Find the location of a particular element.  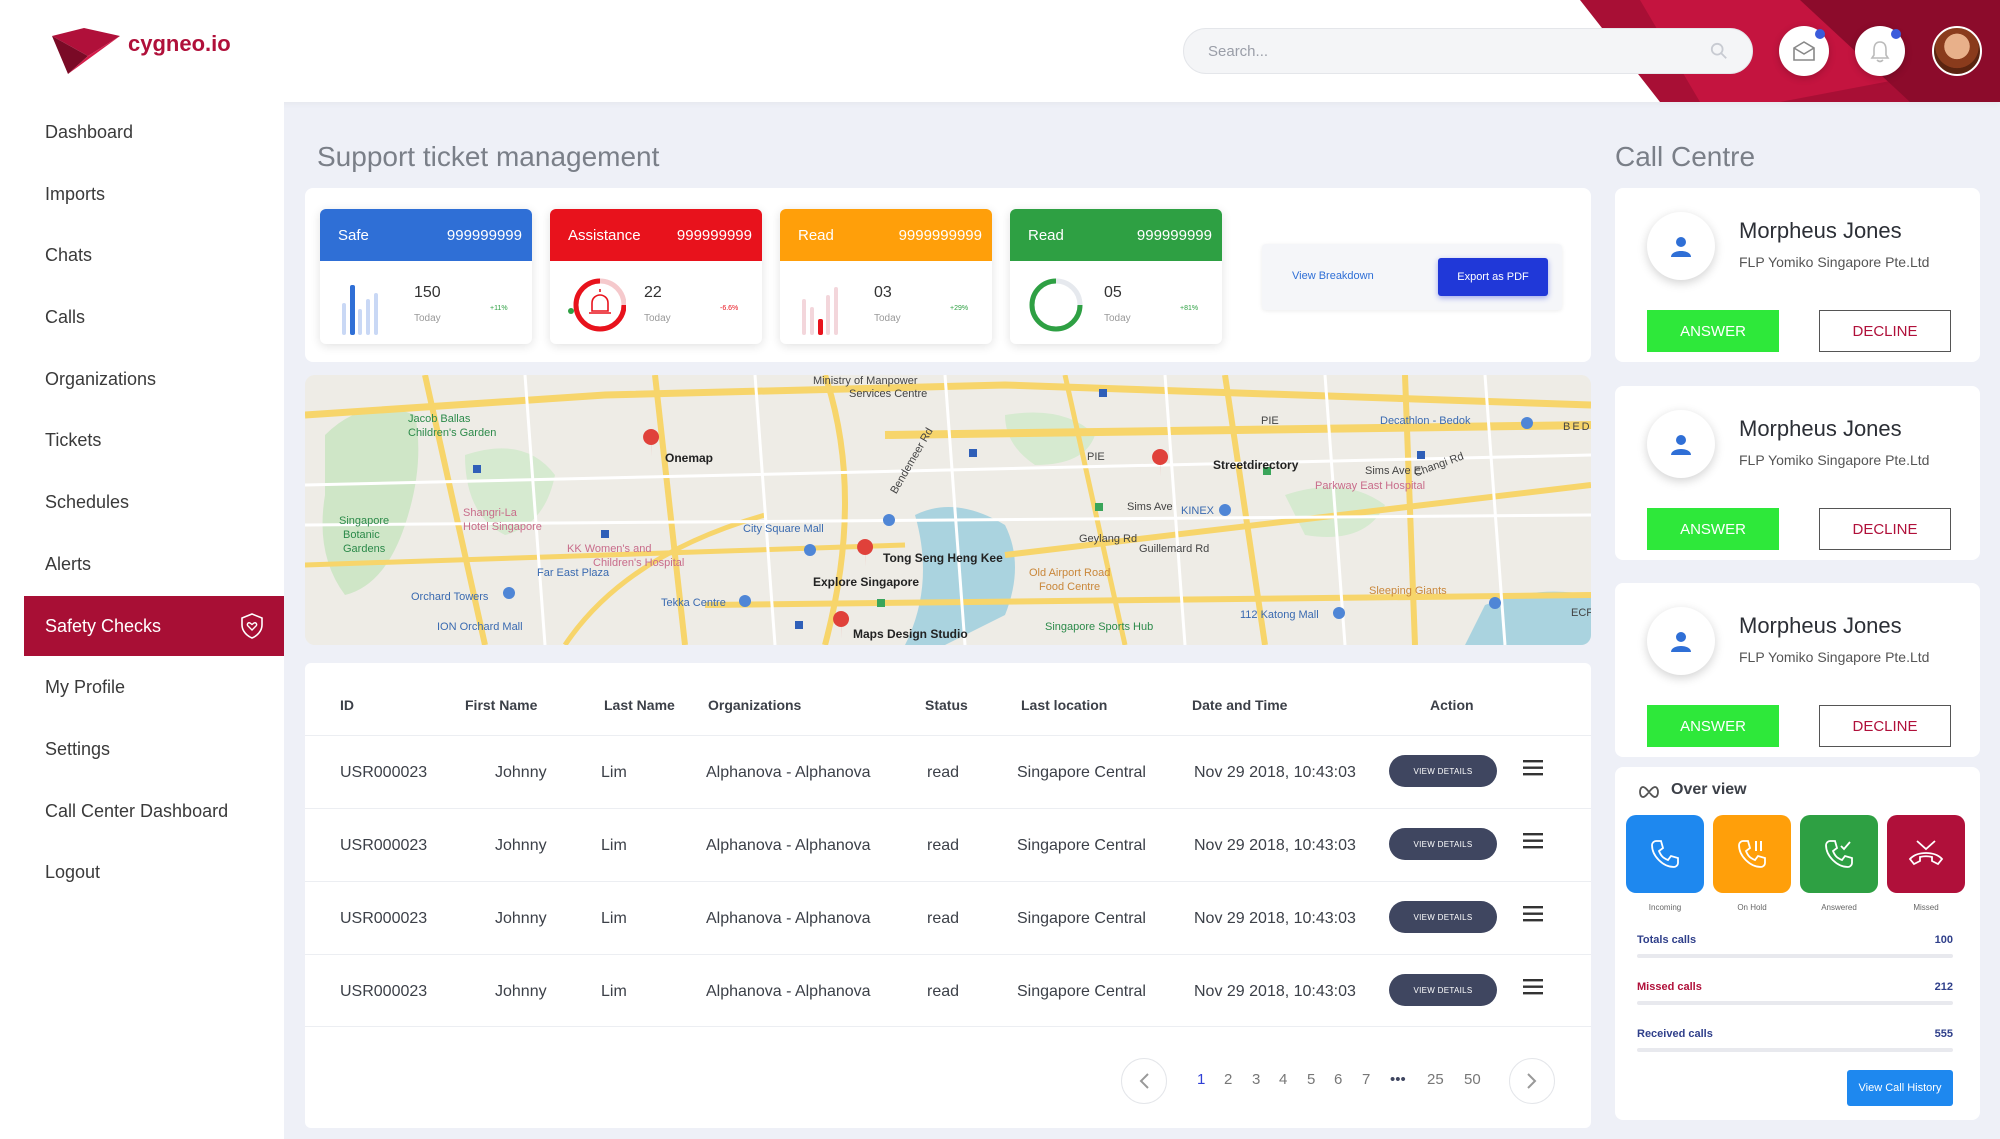

pagination-page-7: 7 is located at coordinates (1366, 1079).